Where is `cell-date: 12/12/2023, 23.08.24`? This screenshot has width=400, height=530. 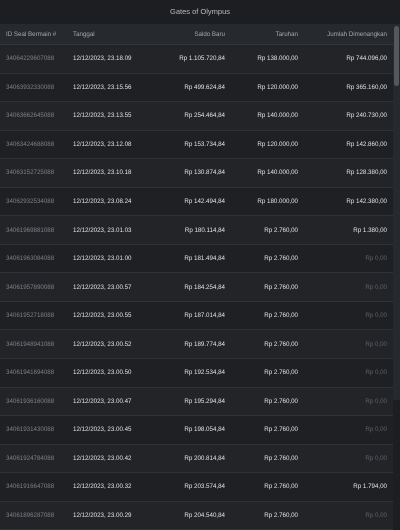
cell-date: 12/12/2023, 23.08.24 is located at coordinates (111, 202).